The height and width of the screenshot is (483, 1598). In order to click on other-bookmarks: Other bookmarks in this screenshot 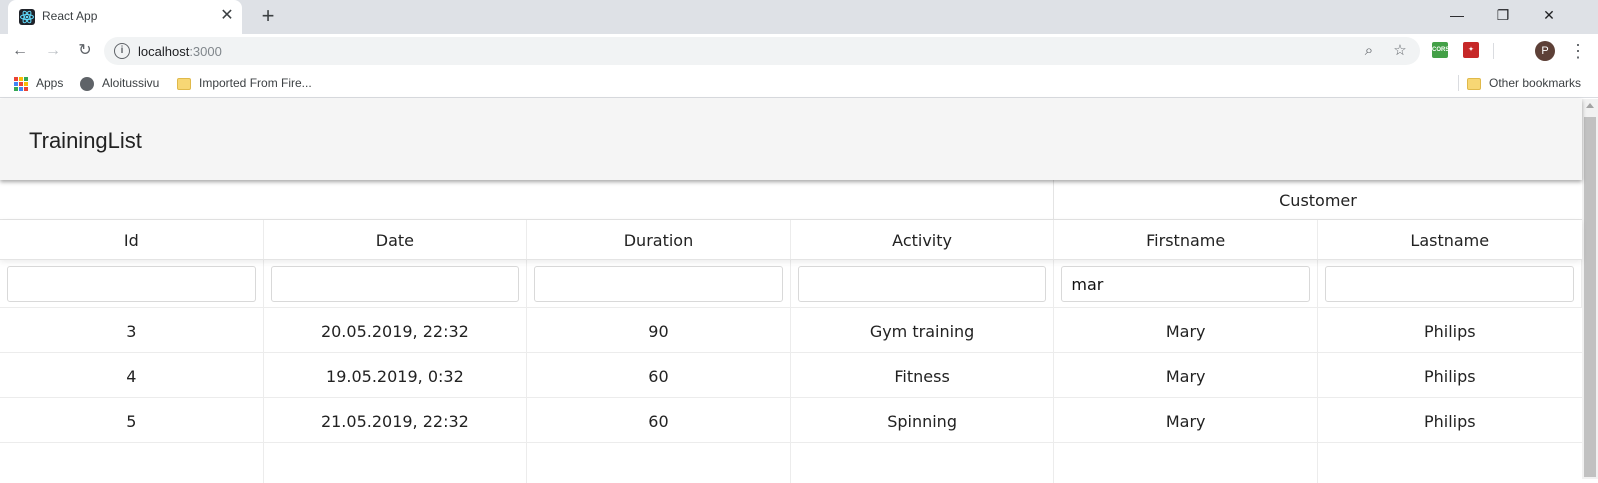, I will do `click(1524, 83)`.